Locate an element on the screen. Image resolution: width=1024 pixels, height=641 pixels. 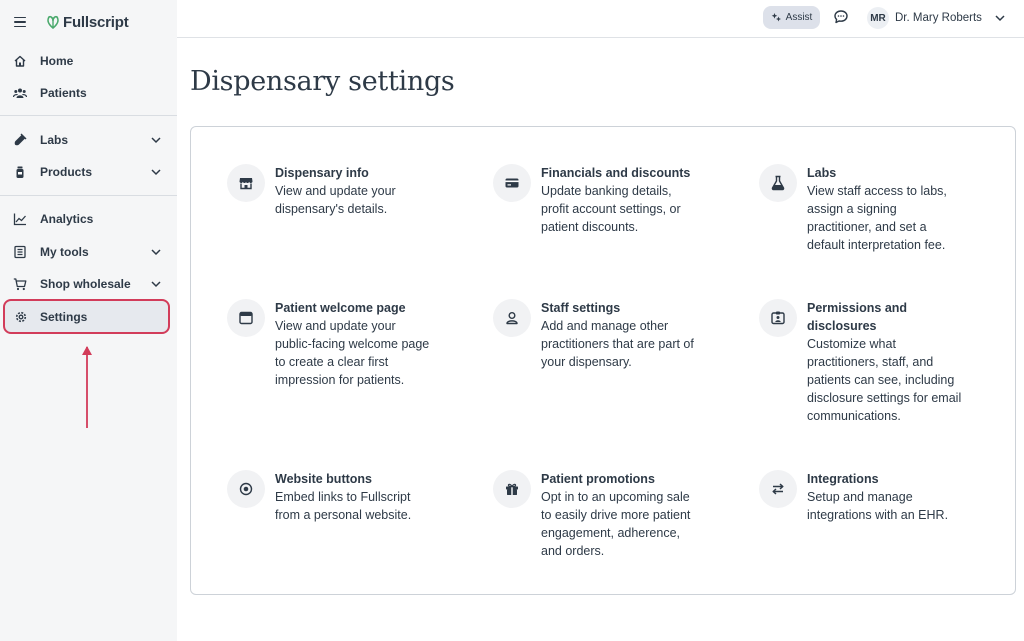
menu-icon is located at coordinates (20, 22).